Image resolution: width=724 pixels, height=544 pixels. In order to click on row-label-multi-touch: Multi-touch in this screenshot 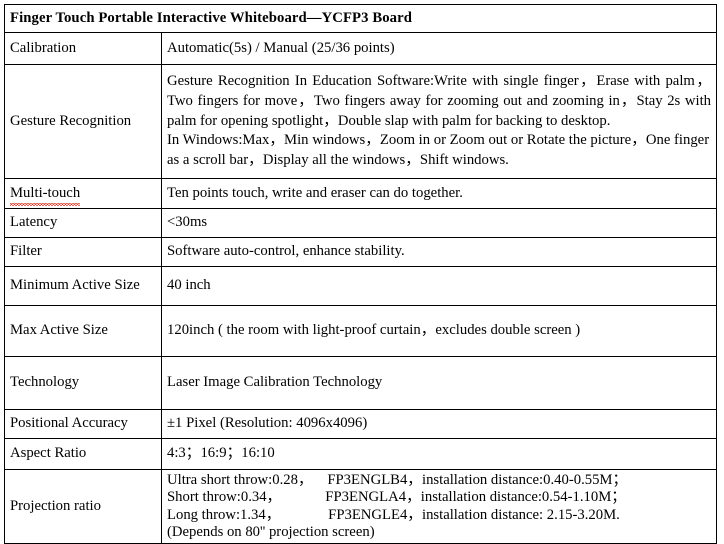, I will do `click(83, 193)`.